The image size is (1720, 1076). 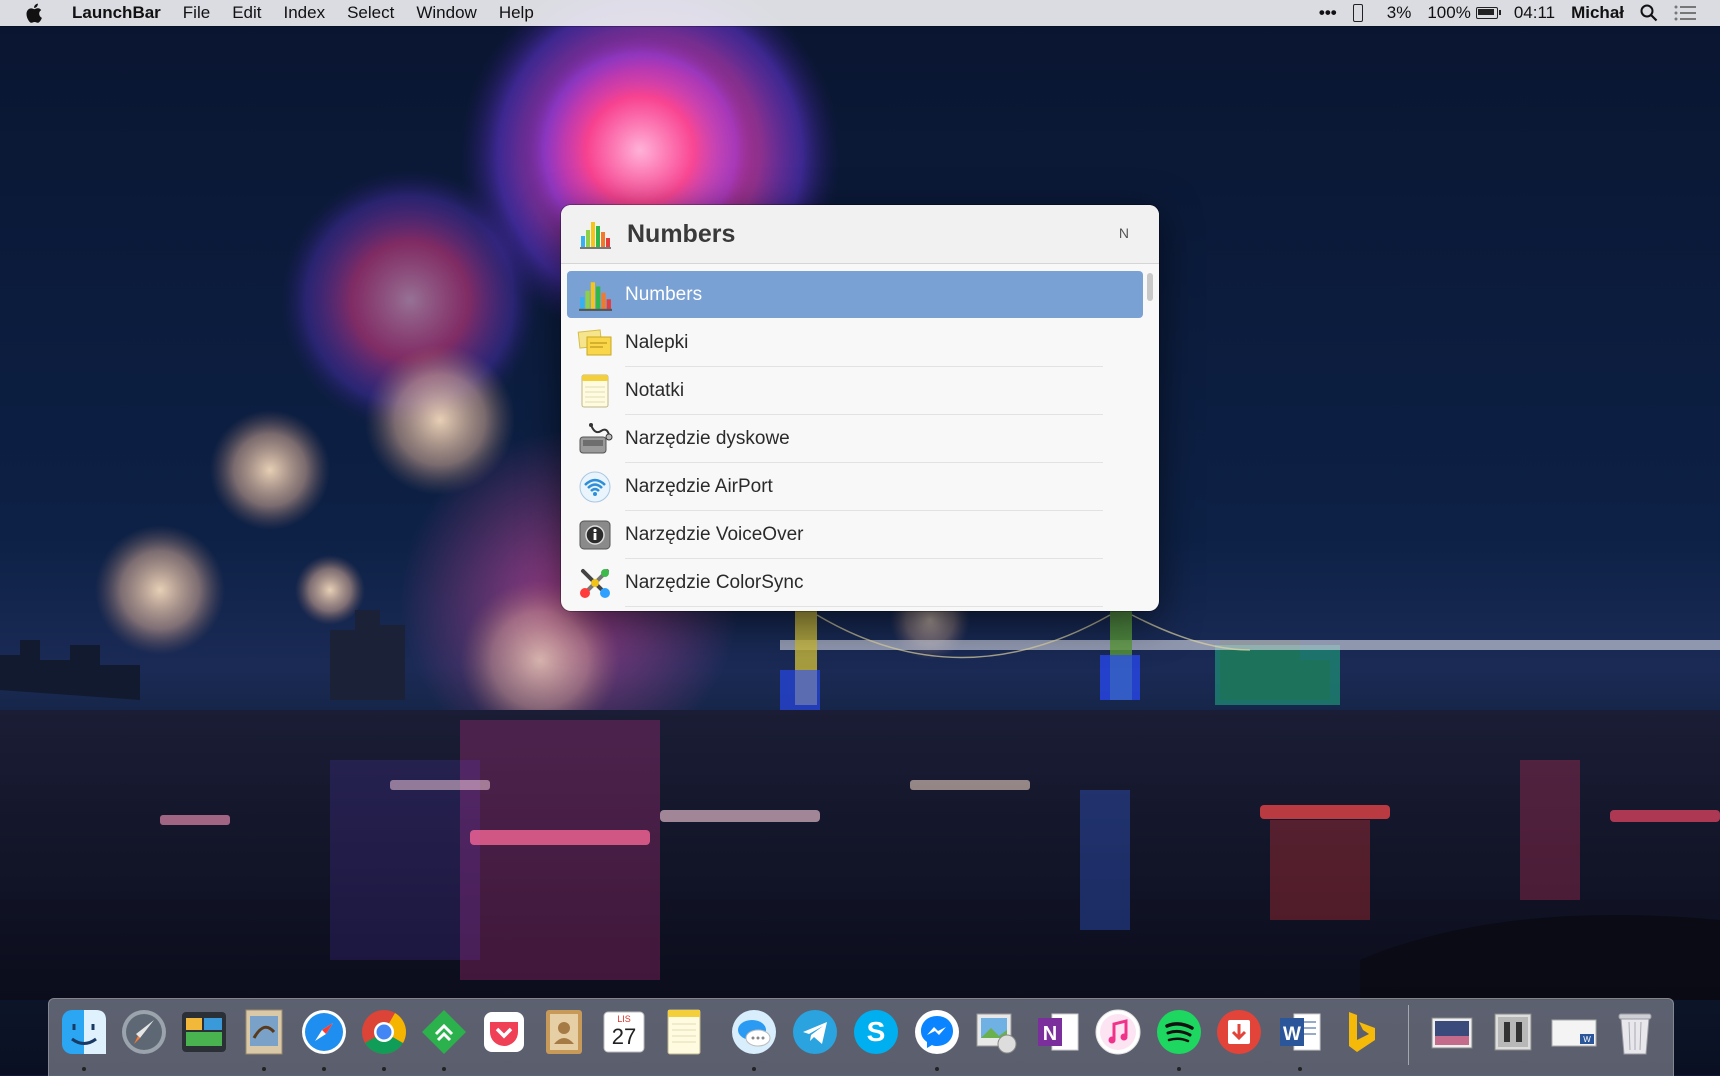 What do you see at coordinates (595, 343) in the screenshot?
I see `stickies-icon` at bounding box center [595, 343].